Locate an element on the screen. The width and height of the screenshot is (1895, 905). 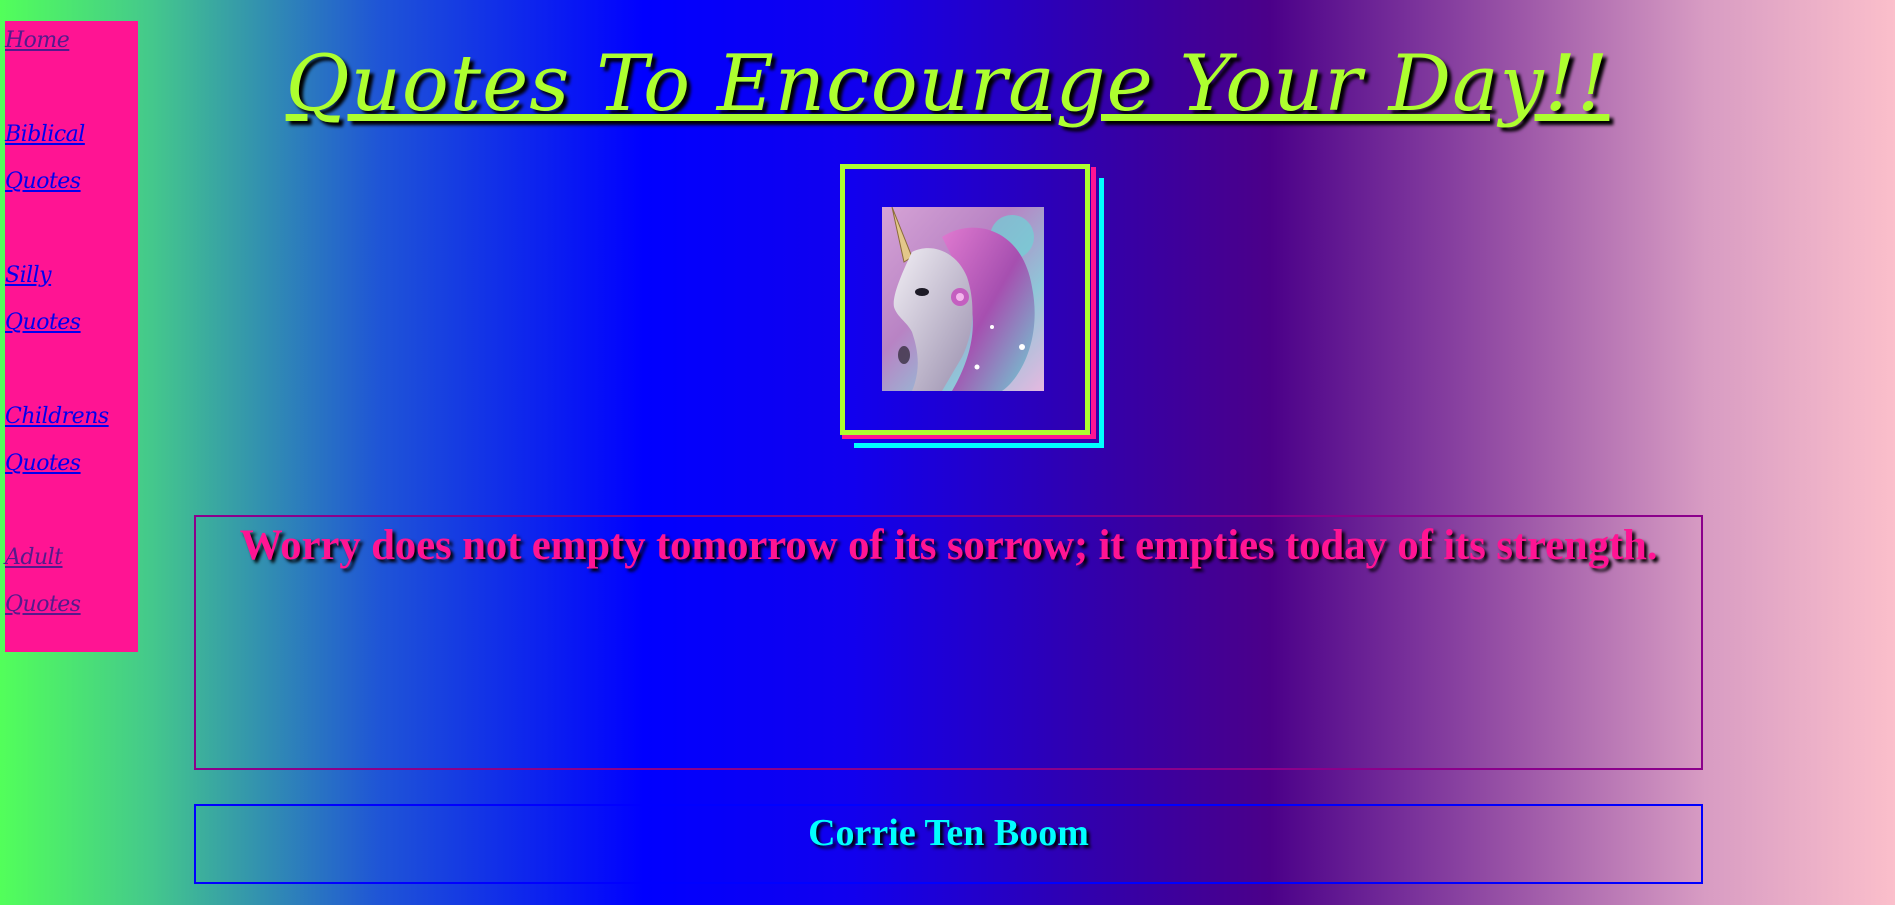
nav-link-biblical-quotes-line2: Quotes is located at coordinates (43, 182).